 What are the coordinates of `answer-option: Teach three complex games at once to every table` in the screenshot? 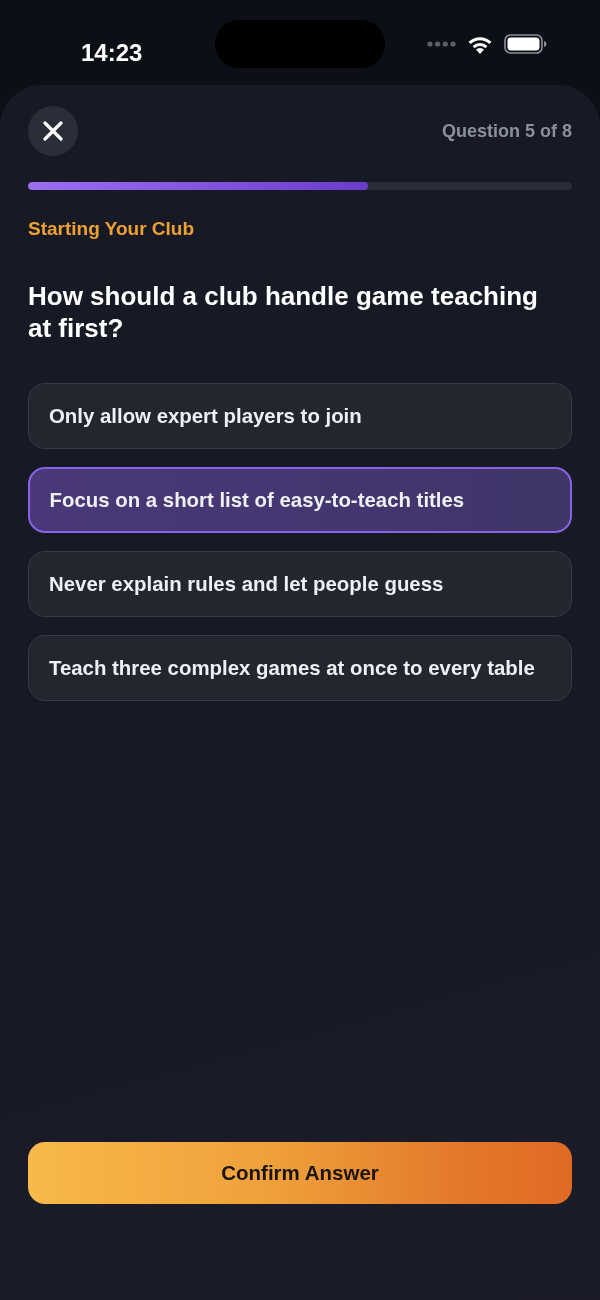 It's located at (300, 668).